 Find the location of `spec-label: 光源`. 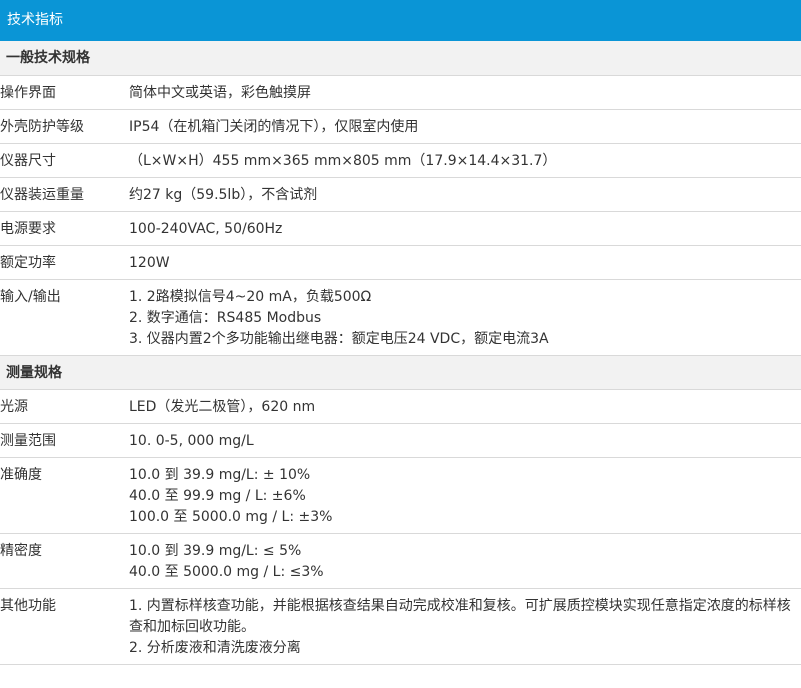

spec-label: 光源 is located at coordinates (64, 406).